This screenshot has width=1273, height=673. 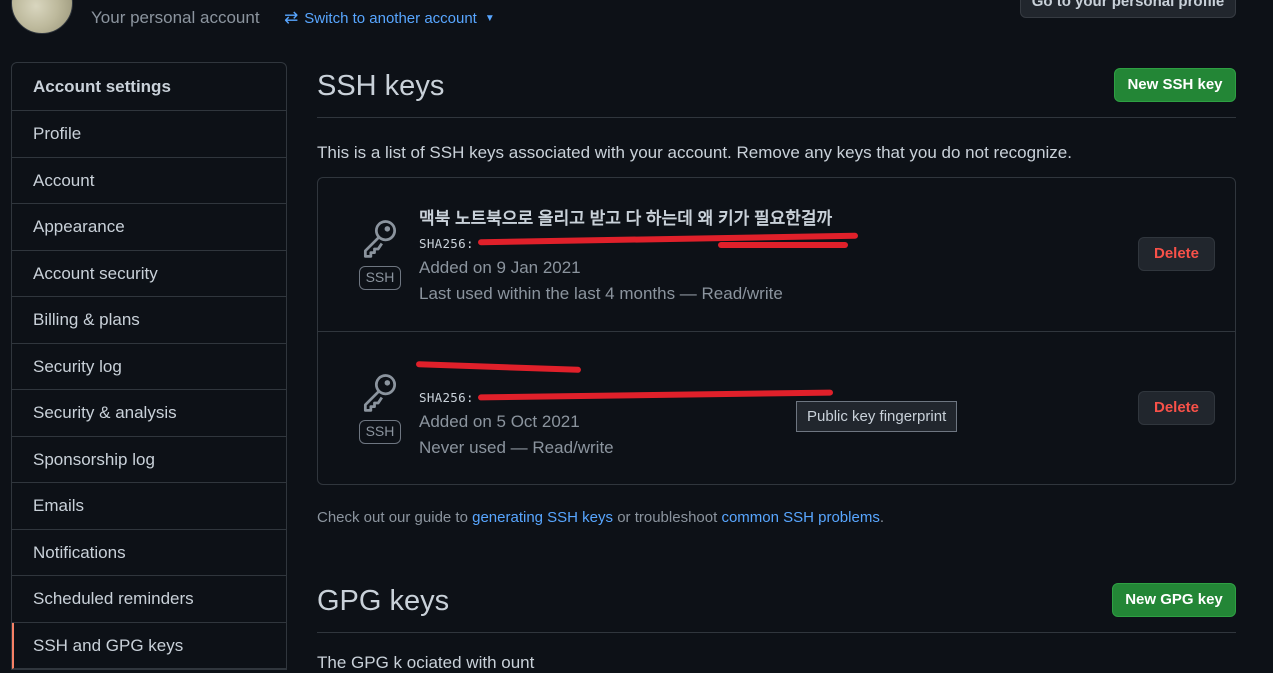 I want to click on sidebar-item-ssh-gpg-keys: SSH and GPG keys, so click(x=149, y=645).